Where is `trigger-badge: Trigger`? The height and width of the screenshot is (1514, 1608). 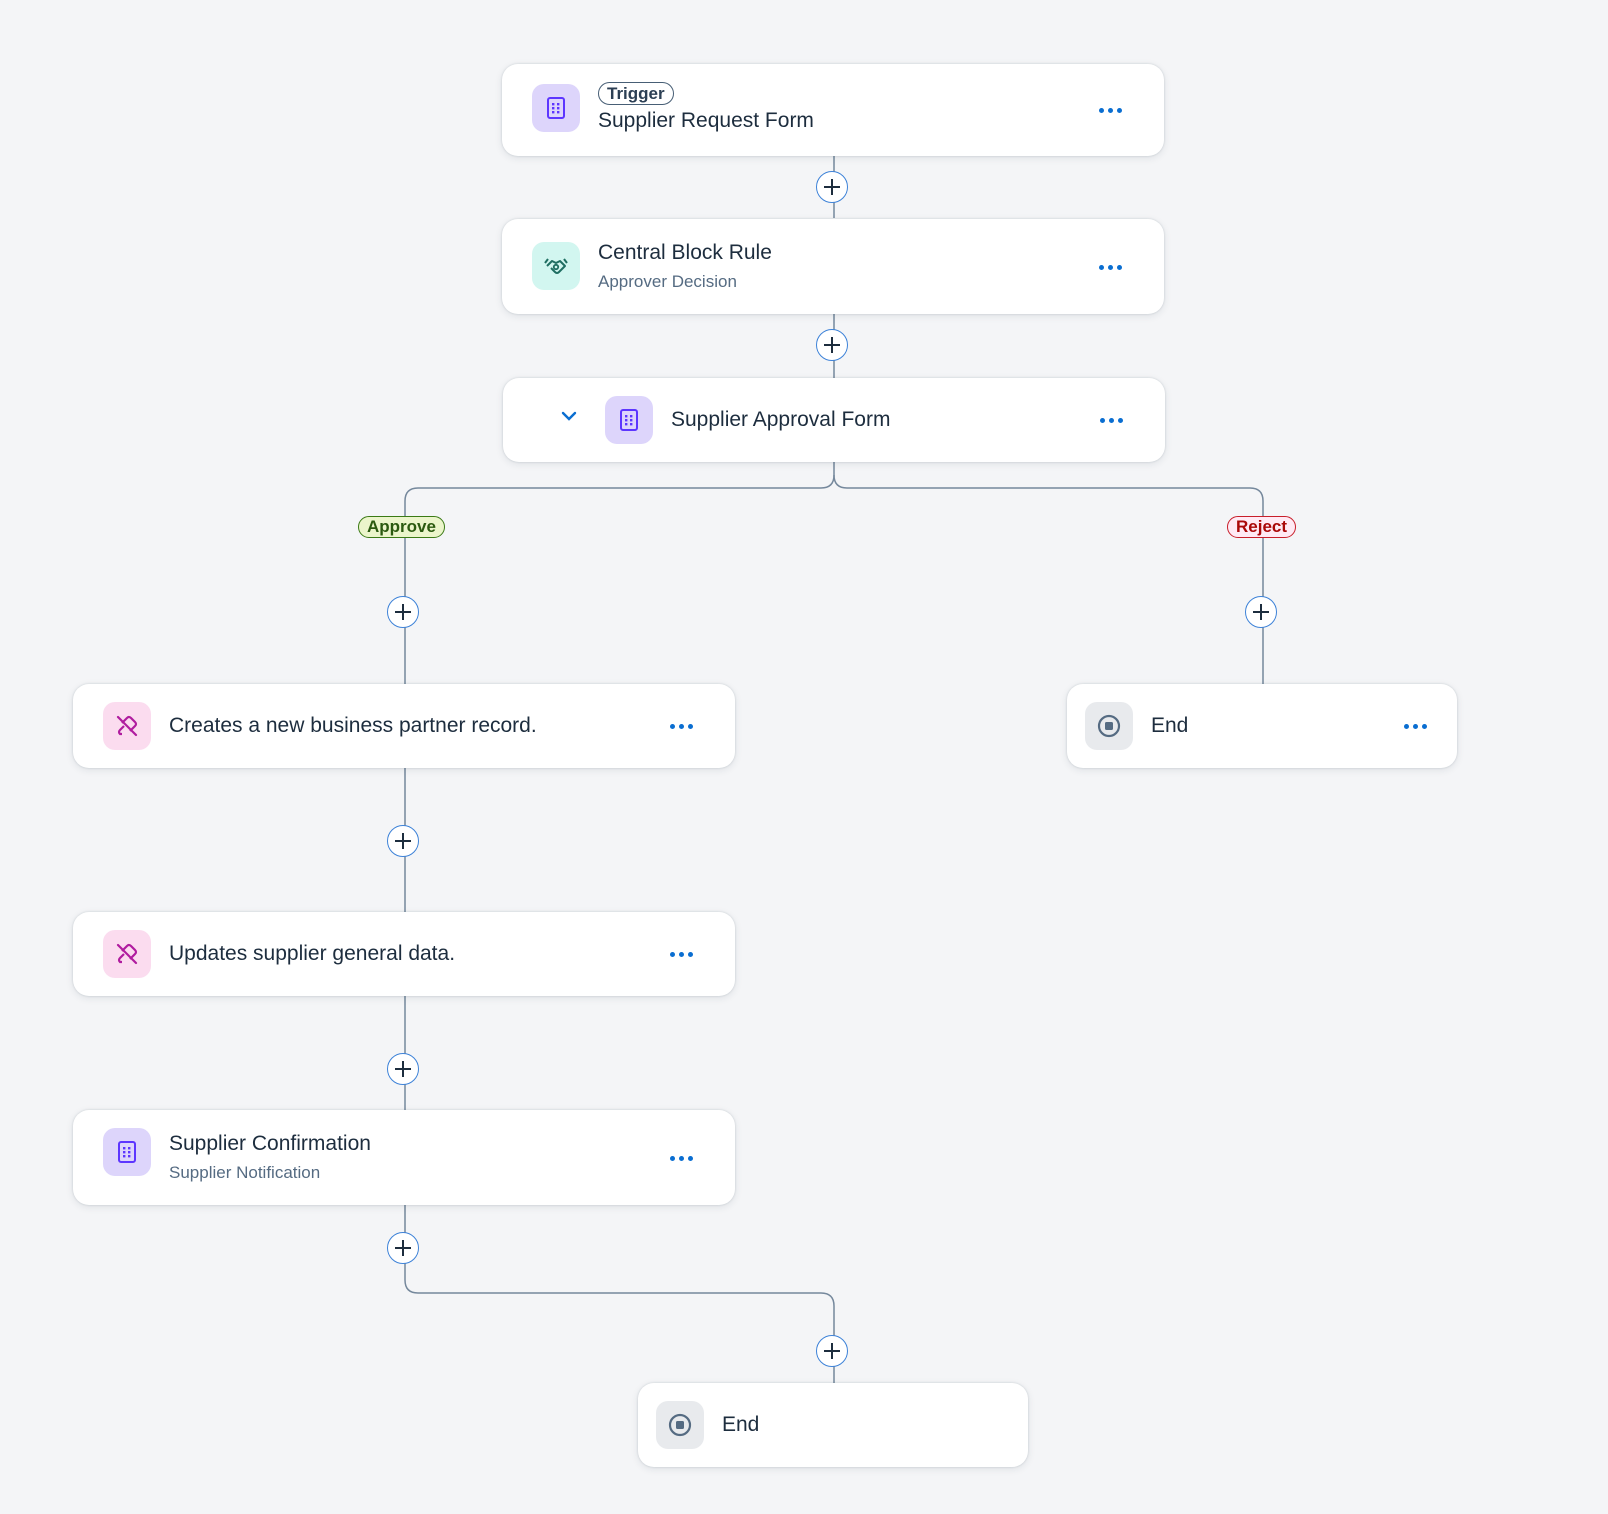
trigger-badge: Trigger is located at coordinates (636, 93).